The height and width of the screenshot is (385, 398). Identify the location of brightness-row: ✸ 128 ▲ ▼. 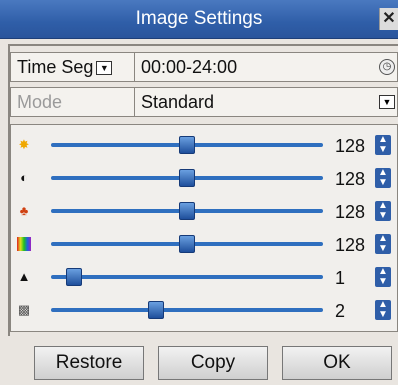
(204, 145).